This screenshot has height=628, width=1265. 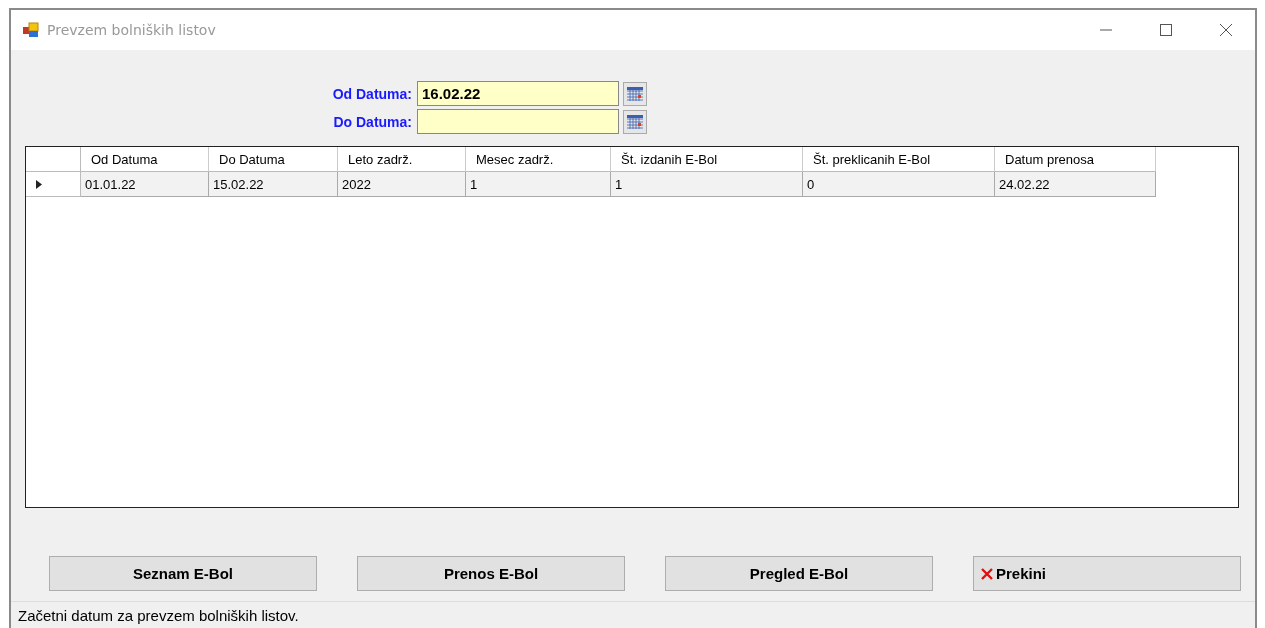 What do you see at coordinates (1226, 30) in the screenshot?
I see `close-icon` at bounding box center [1226, 30].